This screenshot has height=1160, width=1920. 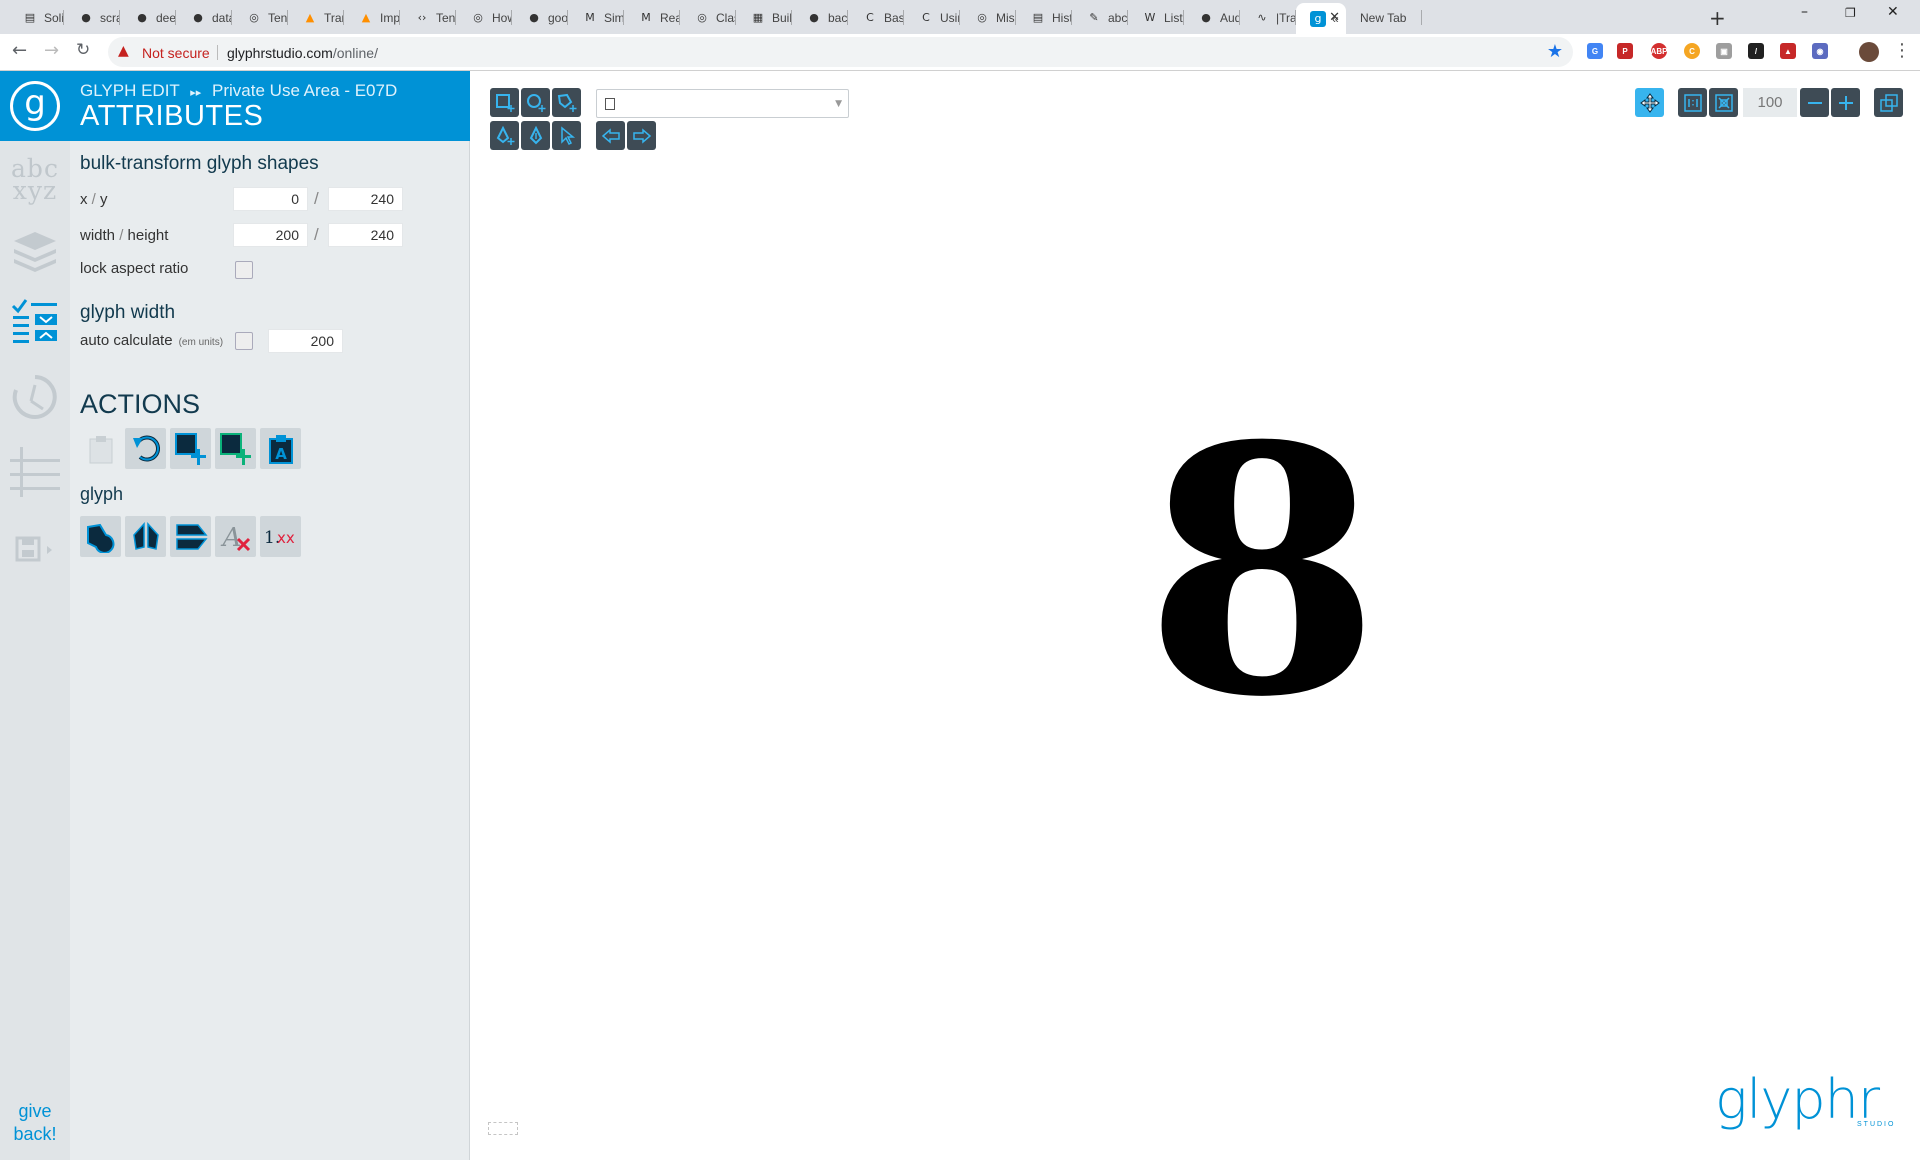 I want to click on keyboard-shortcuts-icon, so click(x=503, y=1128).